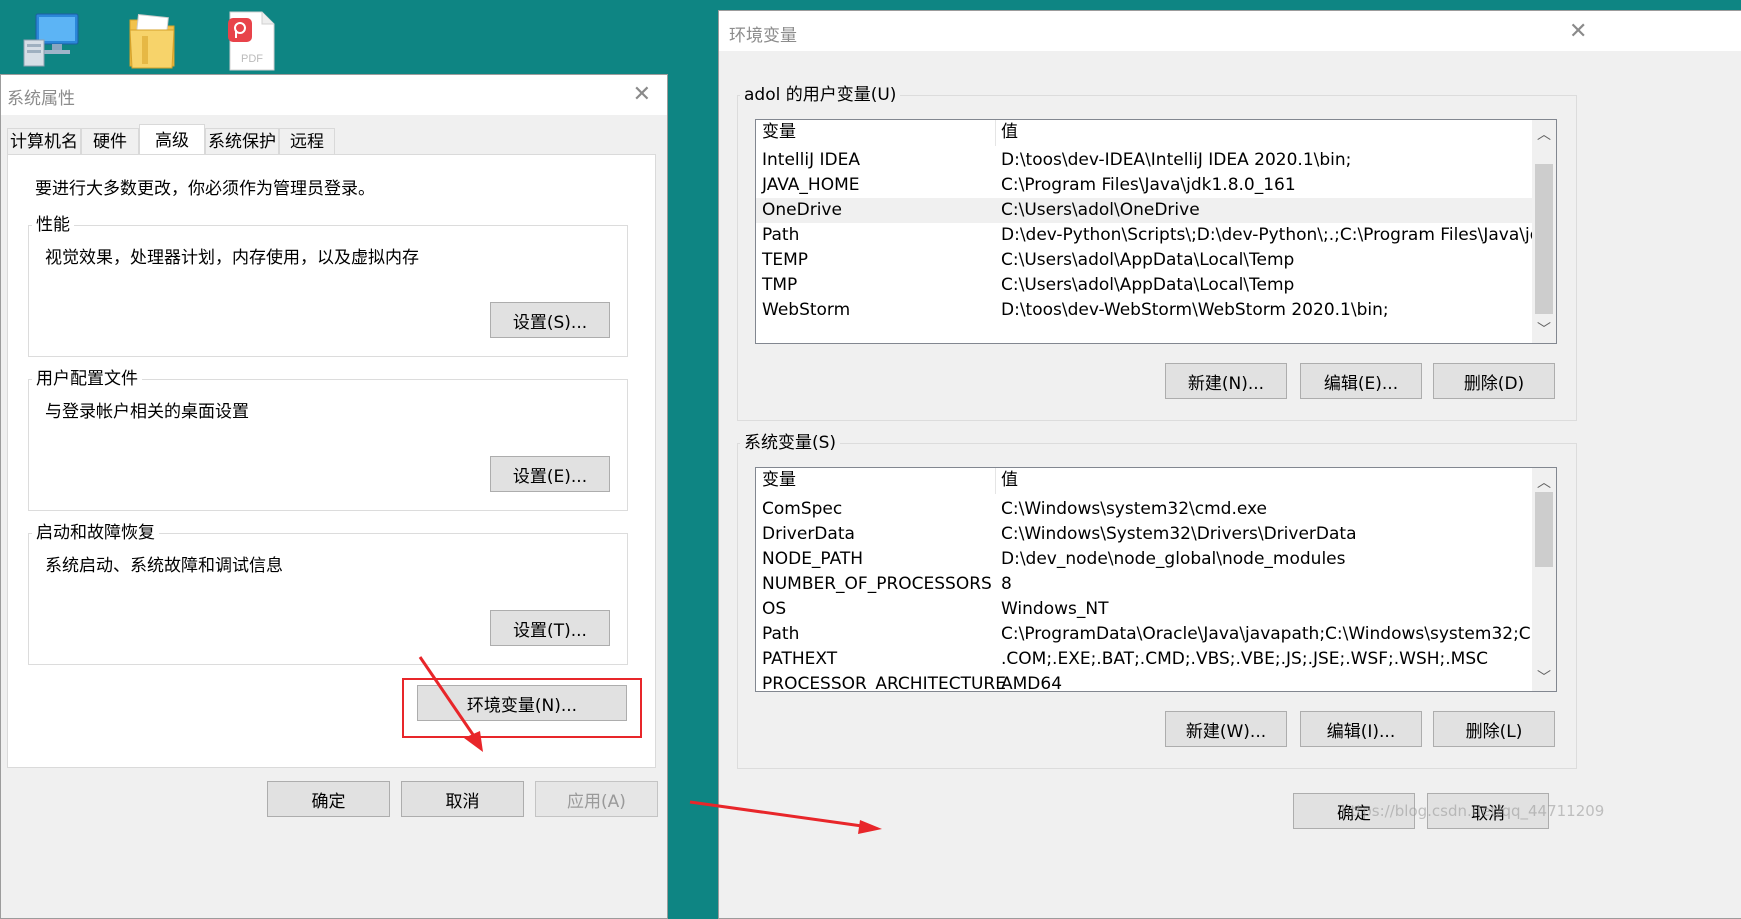 The width and height of the screenshot is (1741, 919). Describe the element at coordinates (328, 799) in the screenshot. I see `ok-button: 确定` at that location.